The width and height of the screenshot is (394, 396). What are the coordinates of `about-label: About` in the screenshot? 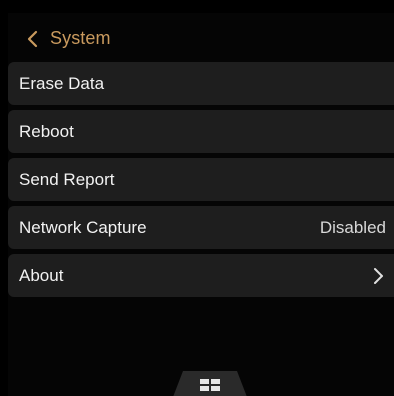 It's located at (41, 275).